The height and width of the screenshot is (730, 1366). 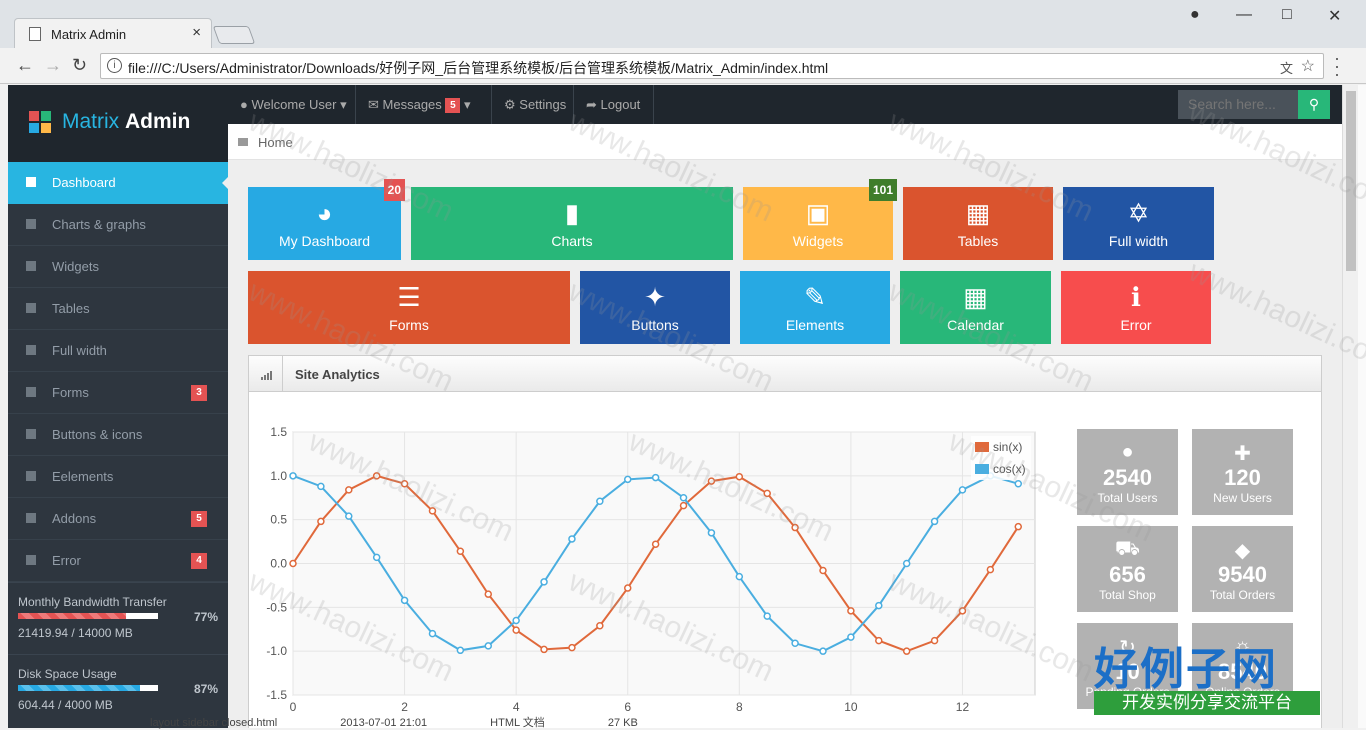 What do you see at coordinates (424, 104) in the screenshot?
I see `messages-menu: ✉ Messages 5 ▾` at bounding box center [424, 104].